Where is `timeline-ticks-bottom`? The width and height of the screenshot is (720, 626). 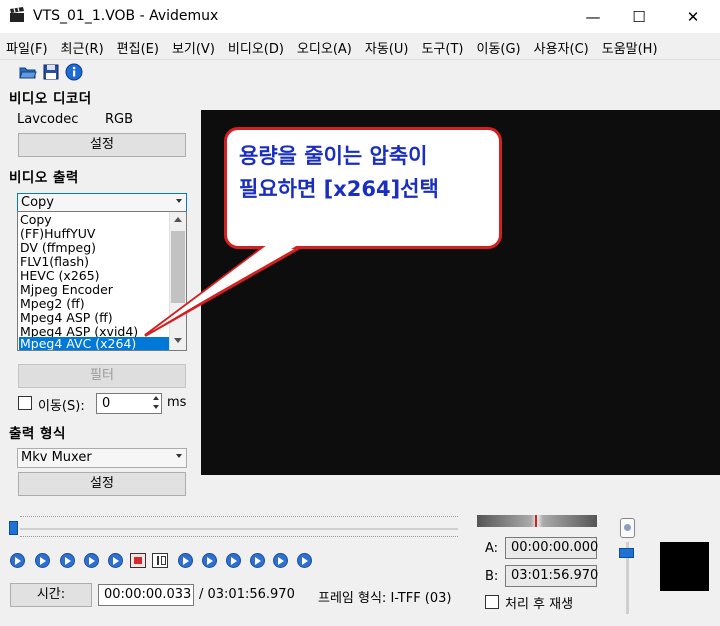
timeline-ticks-bottom is located at coordinates (239, 538).